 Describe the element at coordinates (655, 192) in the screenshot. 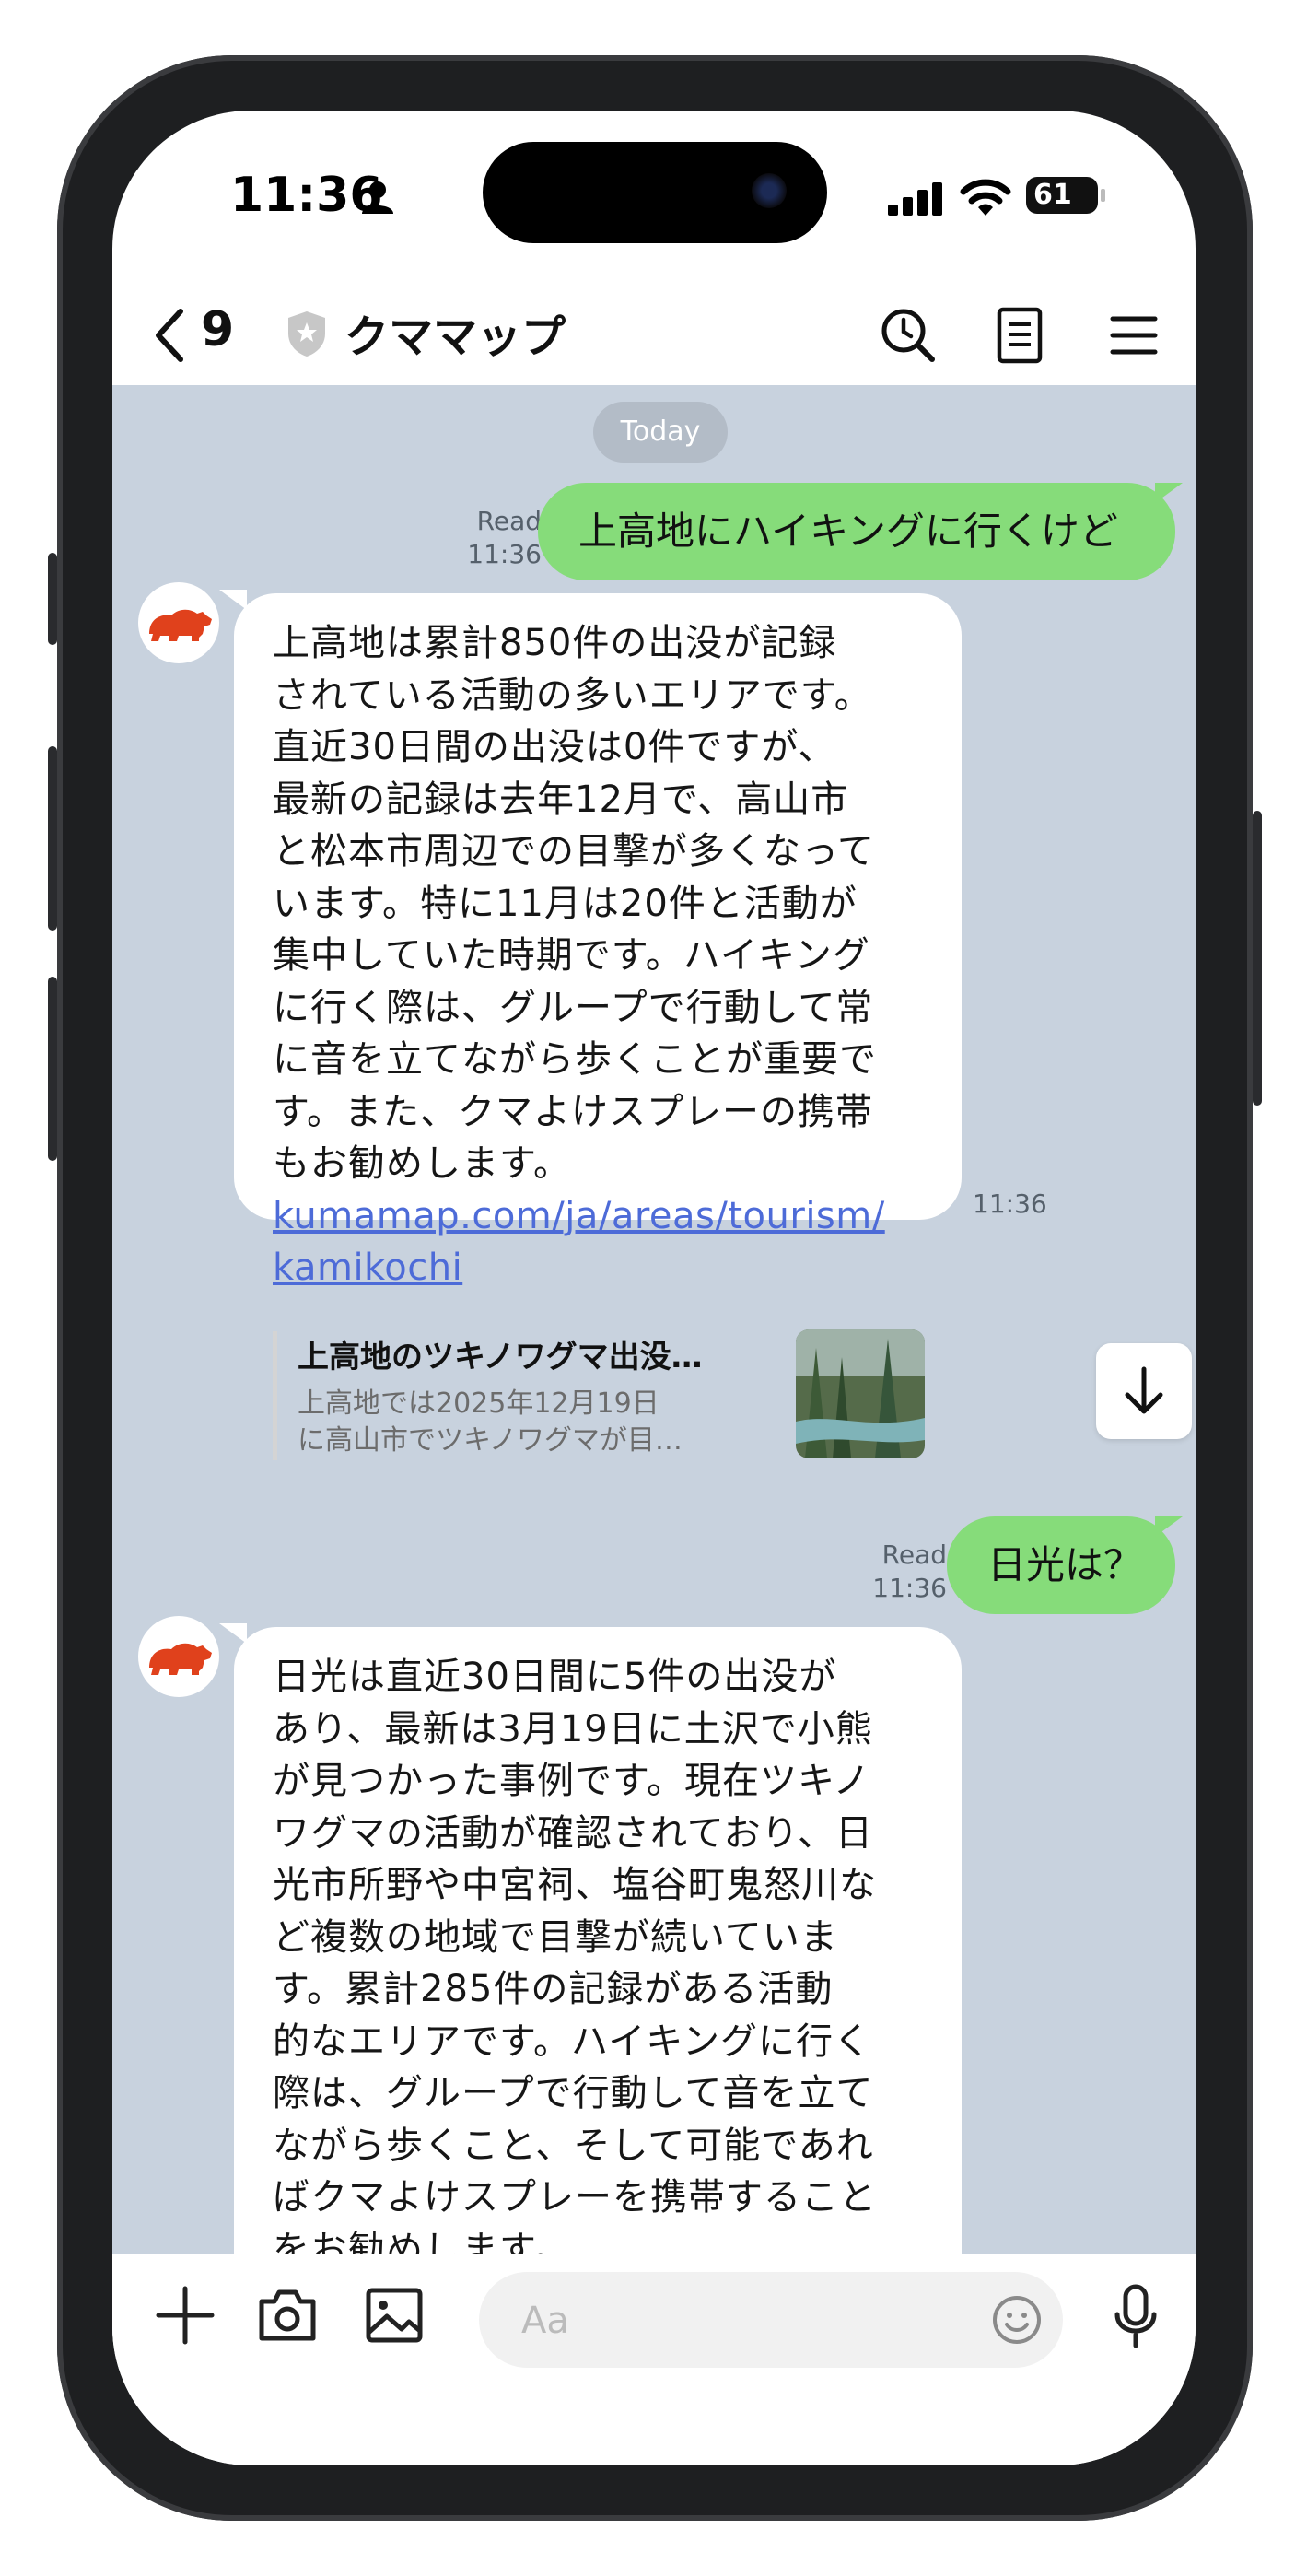

I see `dynamic-island` at that location.